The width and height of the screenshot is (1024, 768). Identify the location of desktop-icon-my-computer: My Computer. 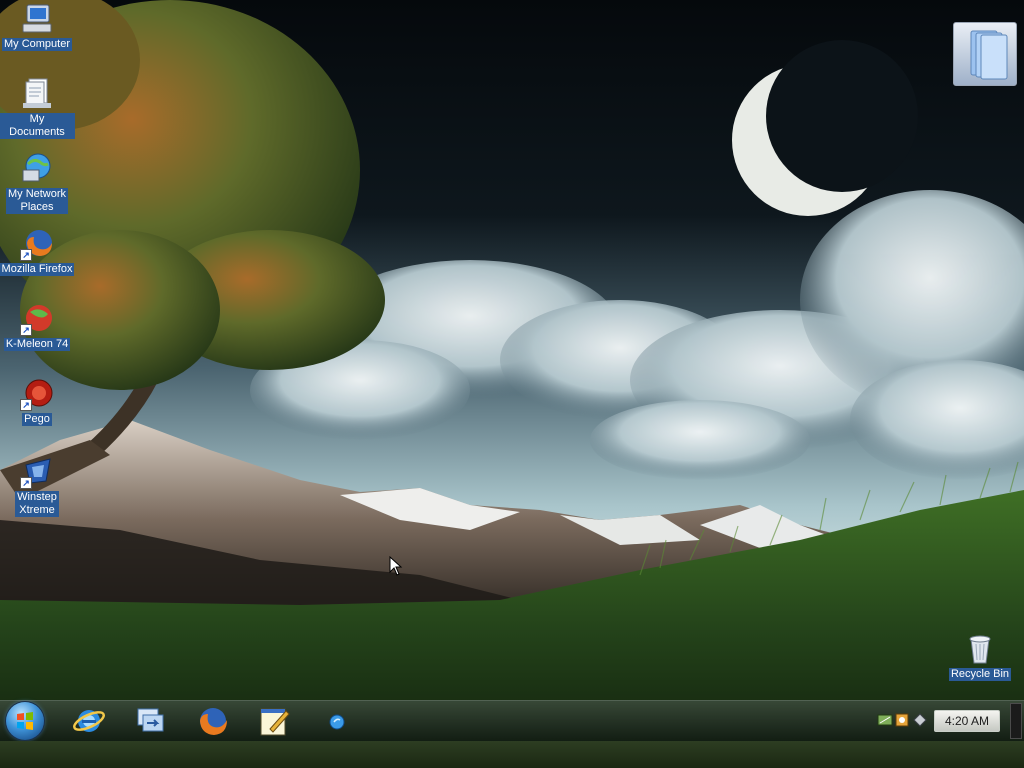
(37, 26).